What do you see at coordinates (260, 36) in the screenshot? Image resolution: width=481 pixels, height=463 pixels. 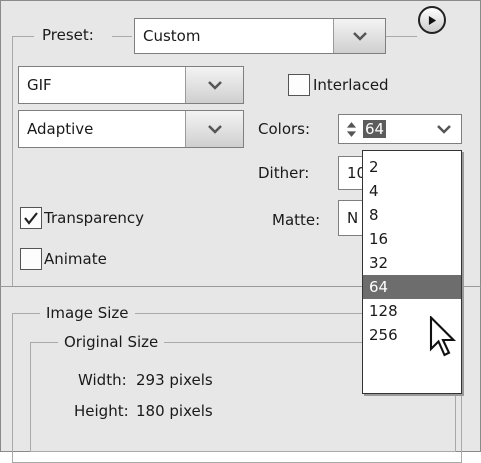 I see `preset-select: Custom` at bounding box center [260, 36].